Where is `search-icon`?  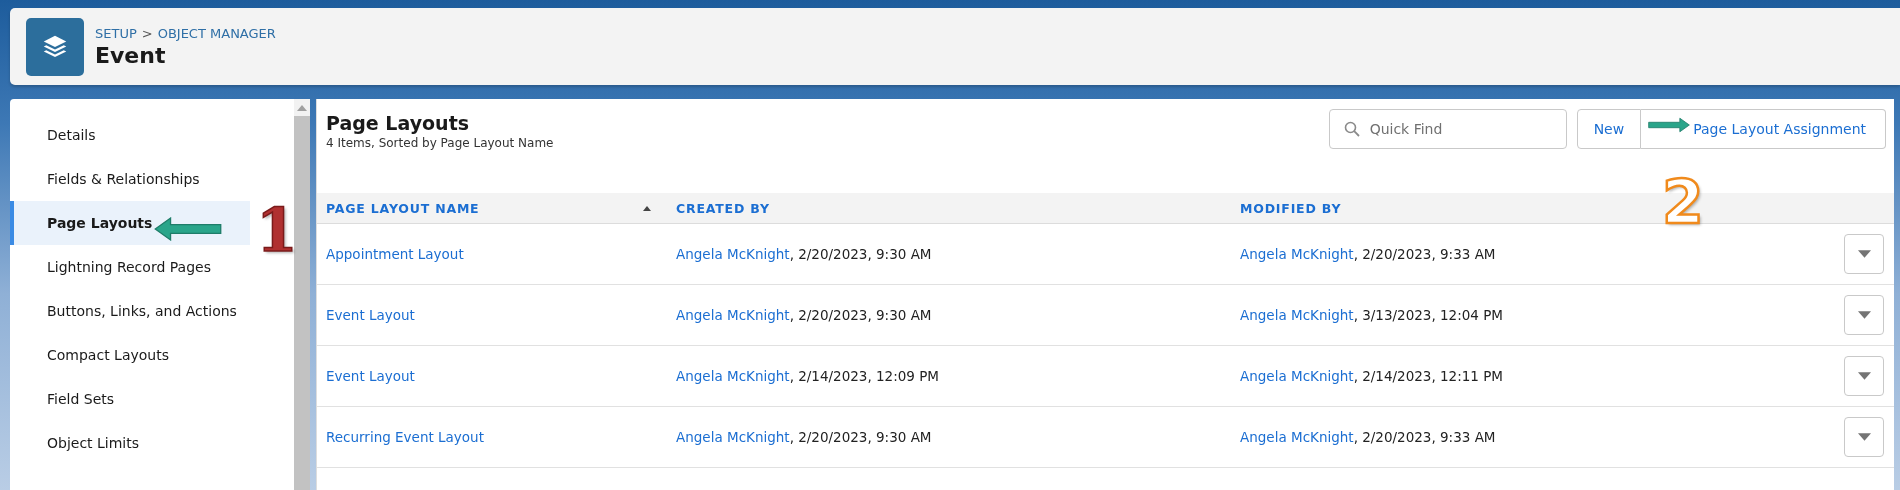 search-icon is located at coordinates (1351, 129).